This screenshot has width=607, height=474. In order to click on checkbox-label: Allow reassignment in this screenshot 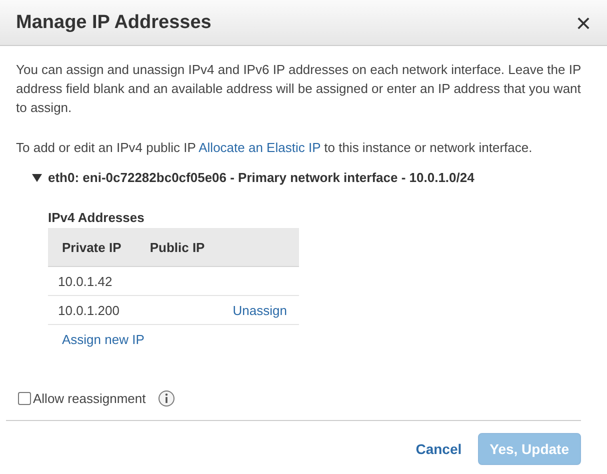, I will do `click(89, 399)`.